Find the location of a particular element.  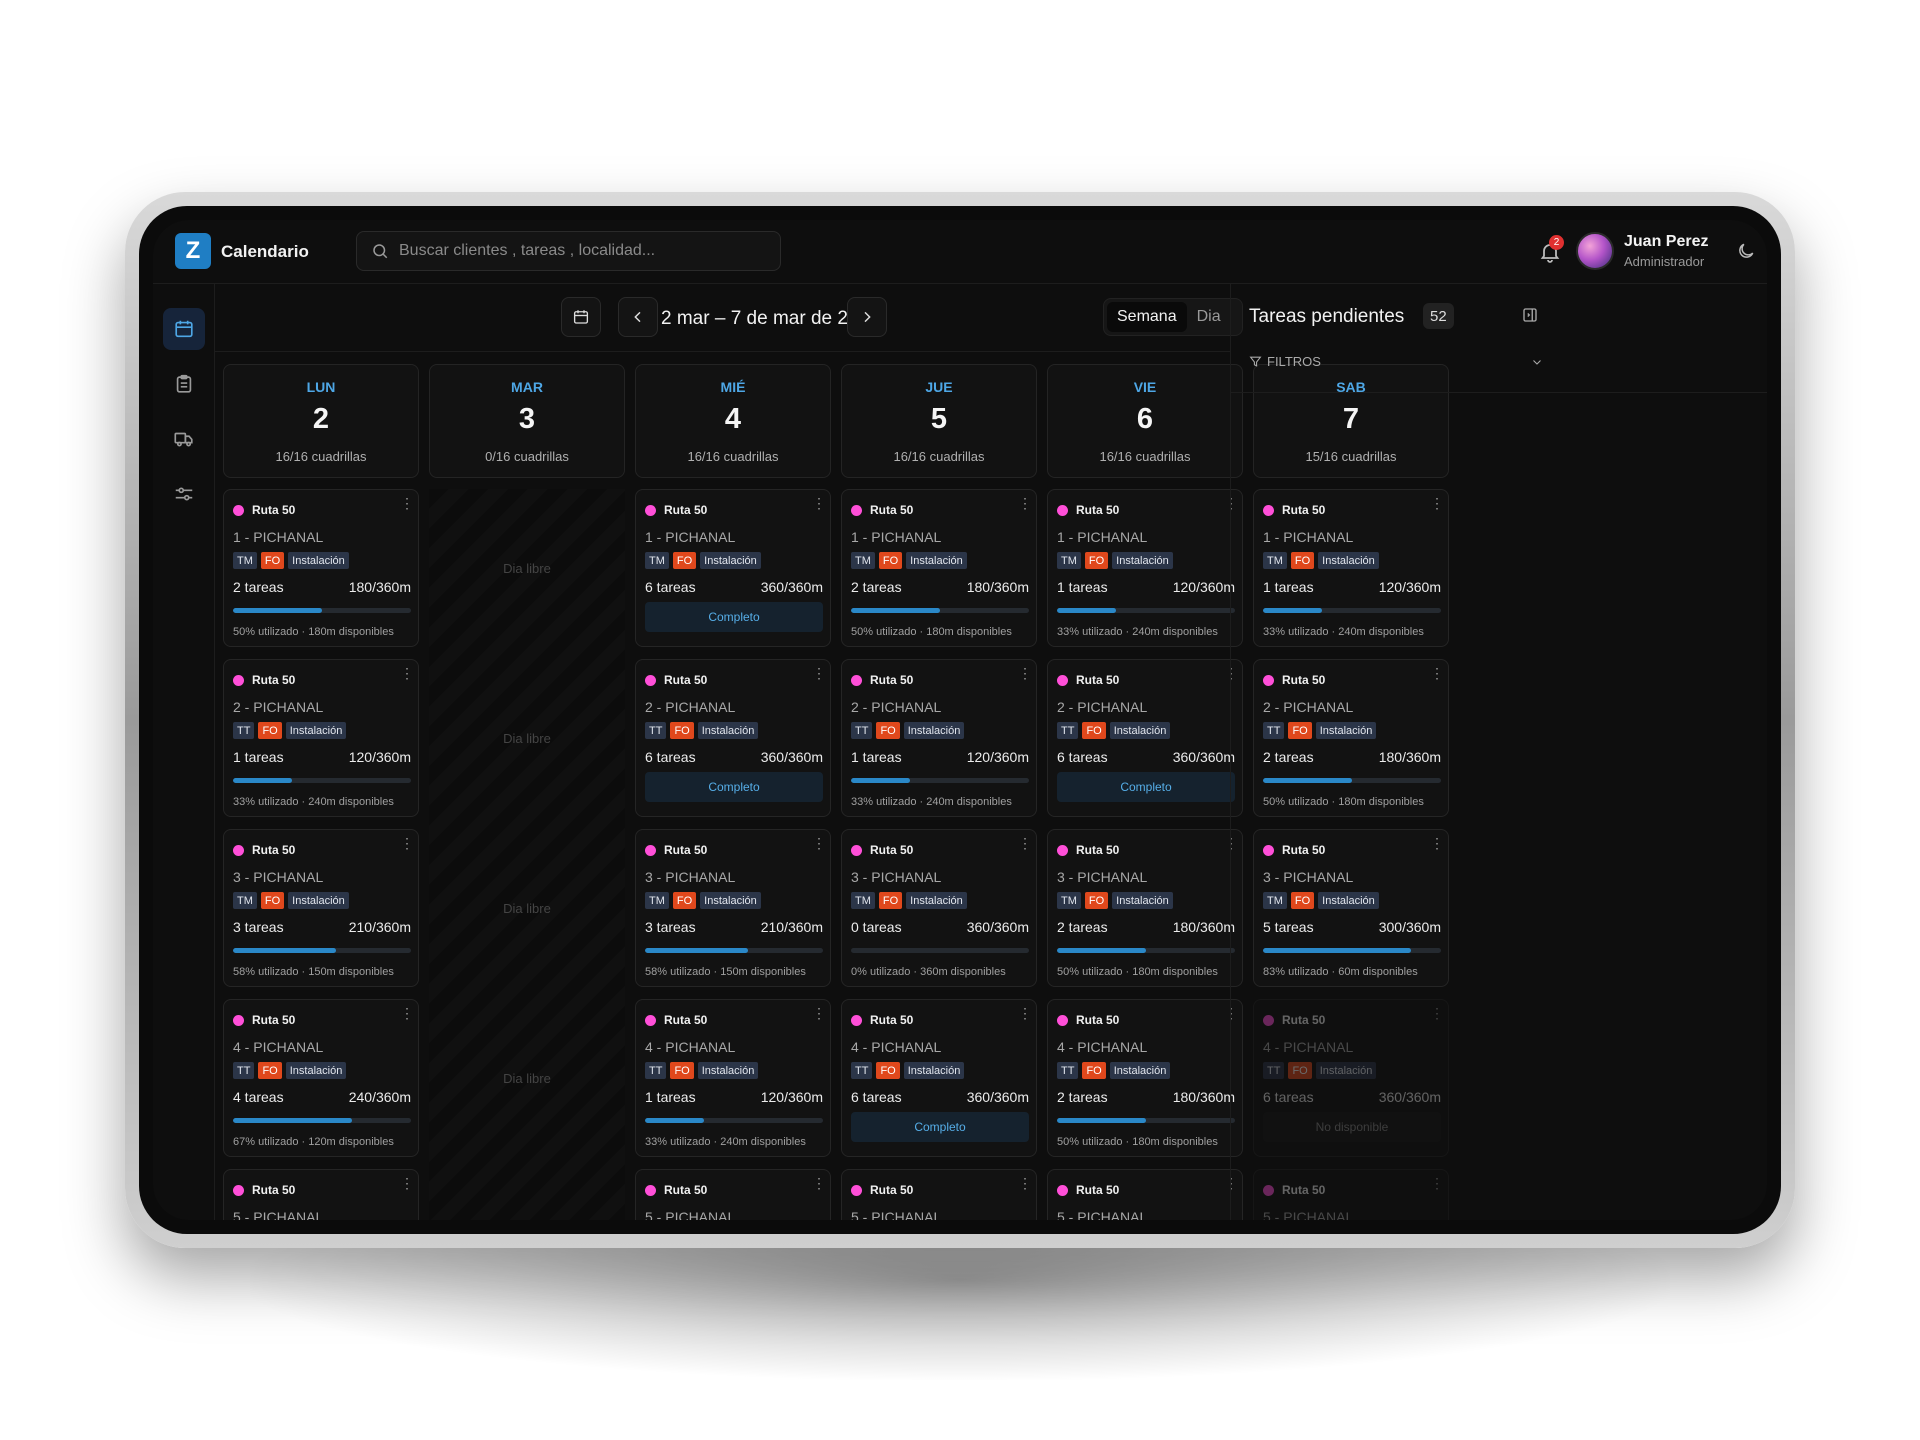

sidebar-item-vehicles is located at coordinates (184, 439).